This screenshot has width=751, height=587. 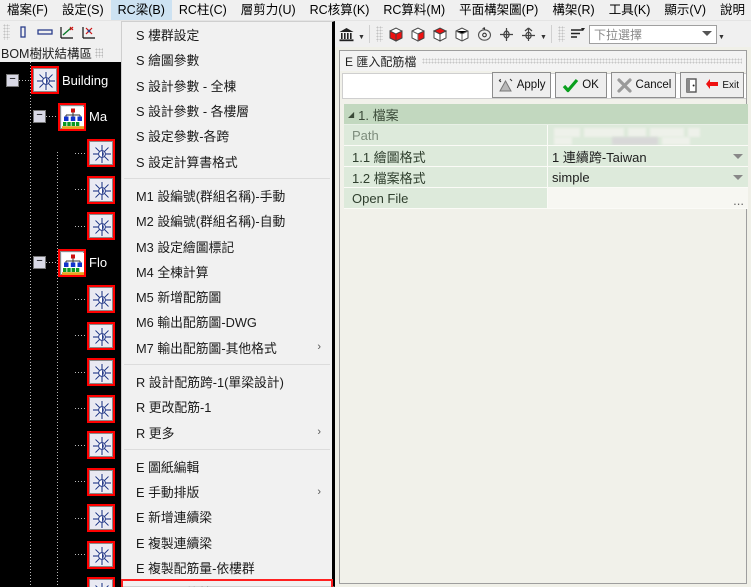 I want to click on menu-item: S 繪圖參數, so click(x=227, y=59).